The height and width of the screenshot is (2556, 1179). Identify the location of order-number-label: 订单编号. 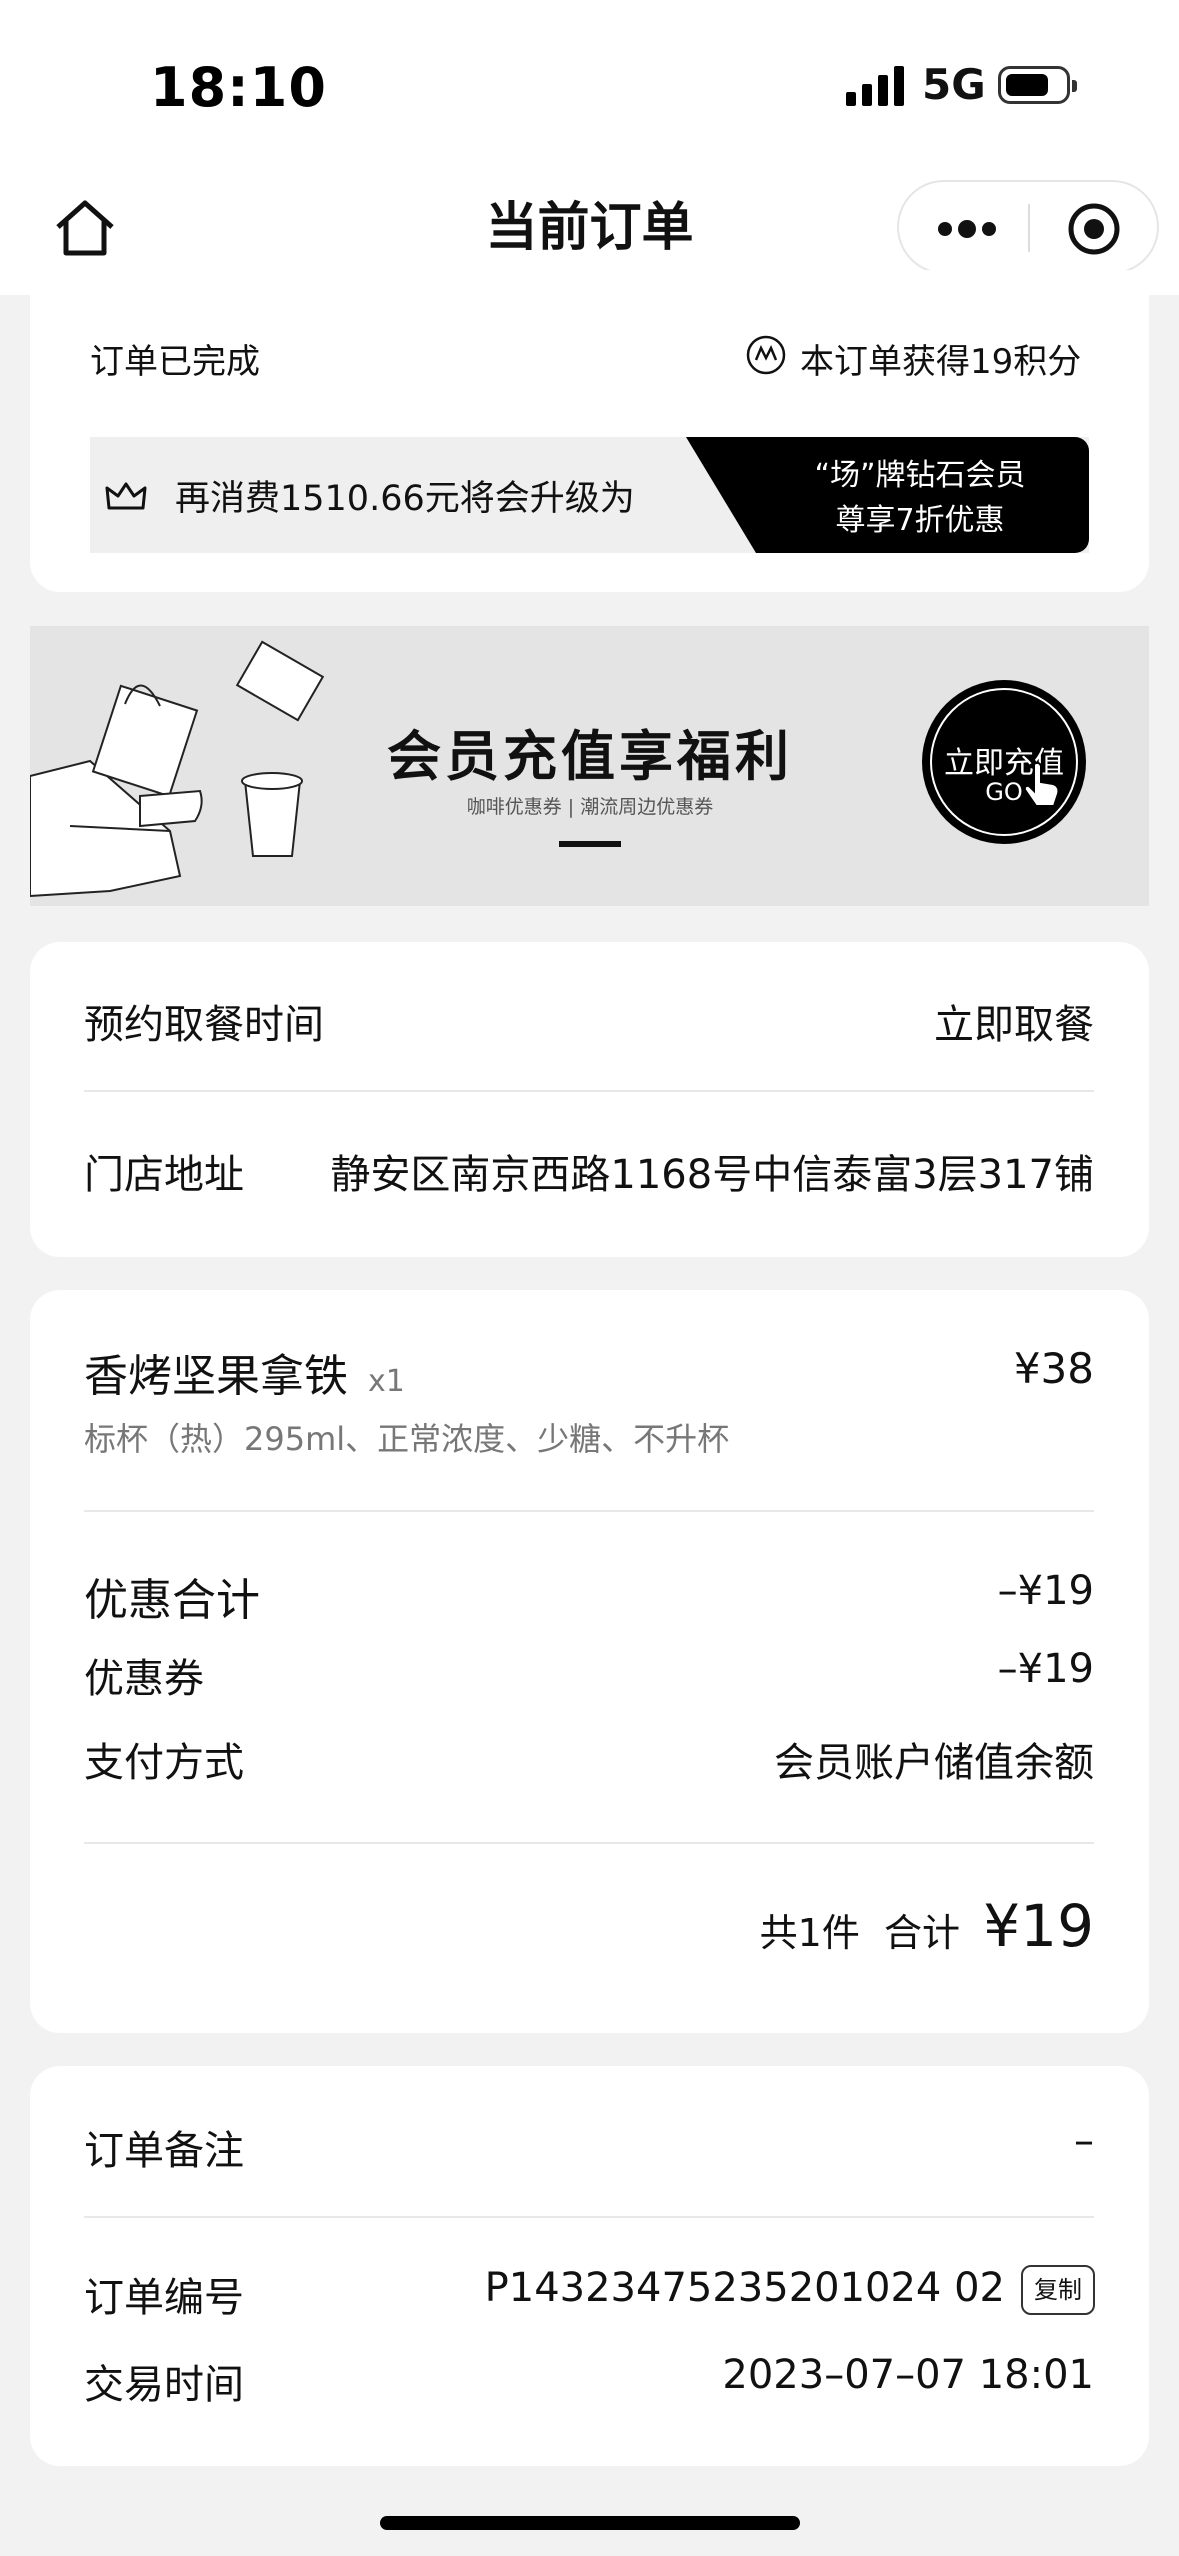
(164, 2298).